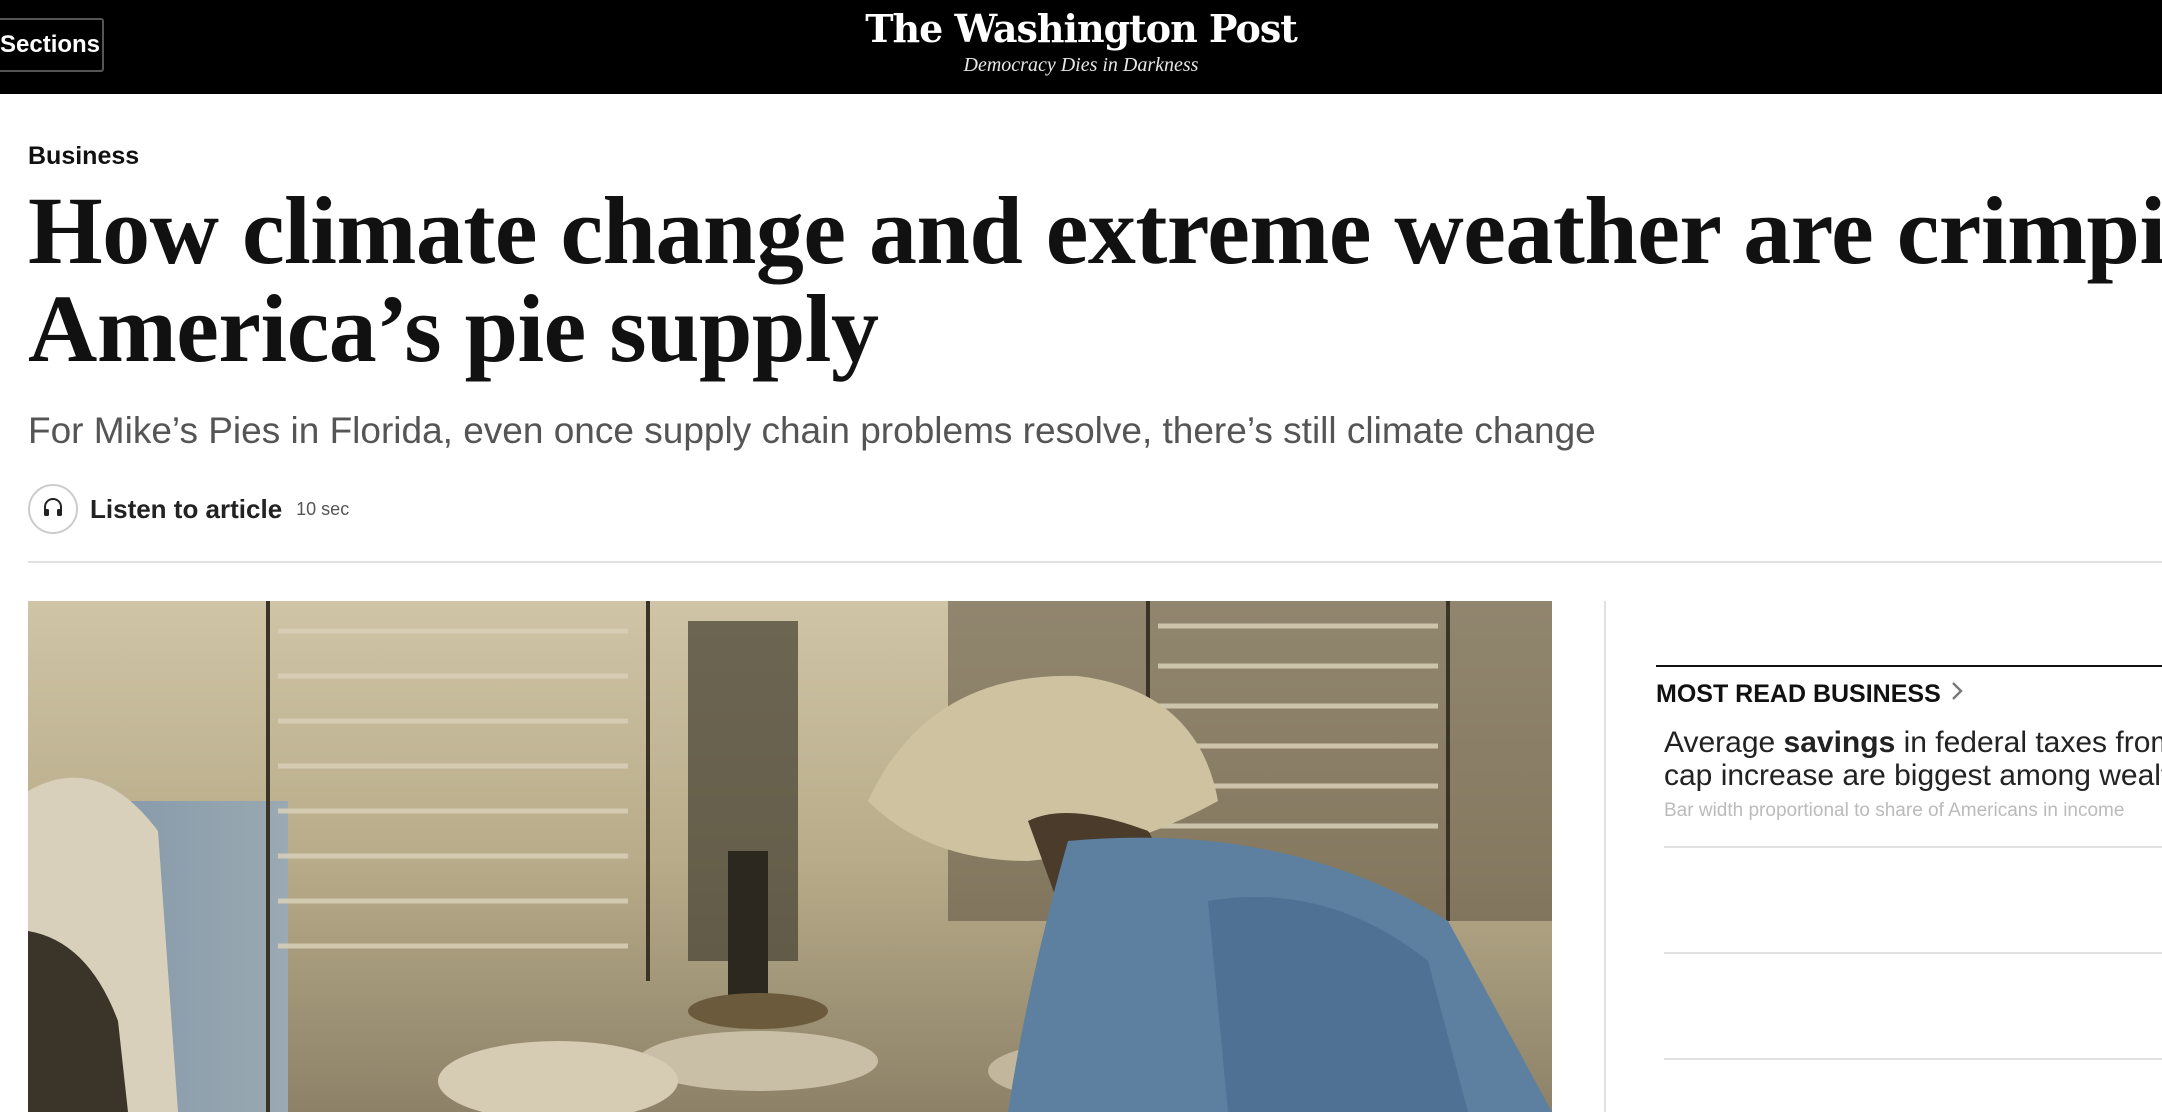  I want to click on section-kicker: Business, so click(83, 156).